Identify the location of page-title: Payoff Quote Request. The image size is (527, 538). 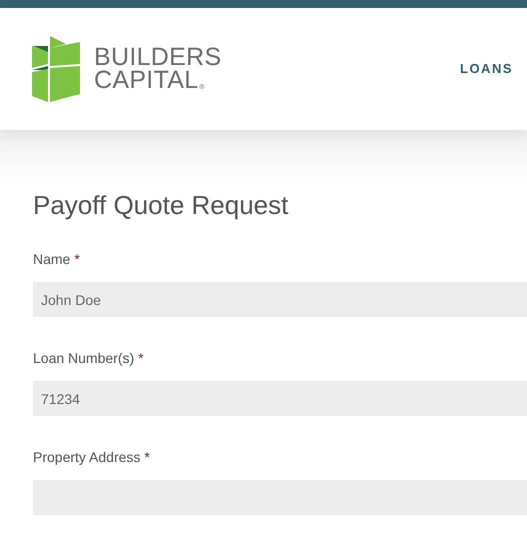
(161, 205).